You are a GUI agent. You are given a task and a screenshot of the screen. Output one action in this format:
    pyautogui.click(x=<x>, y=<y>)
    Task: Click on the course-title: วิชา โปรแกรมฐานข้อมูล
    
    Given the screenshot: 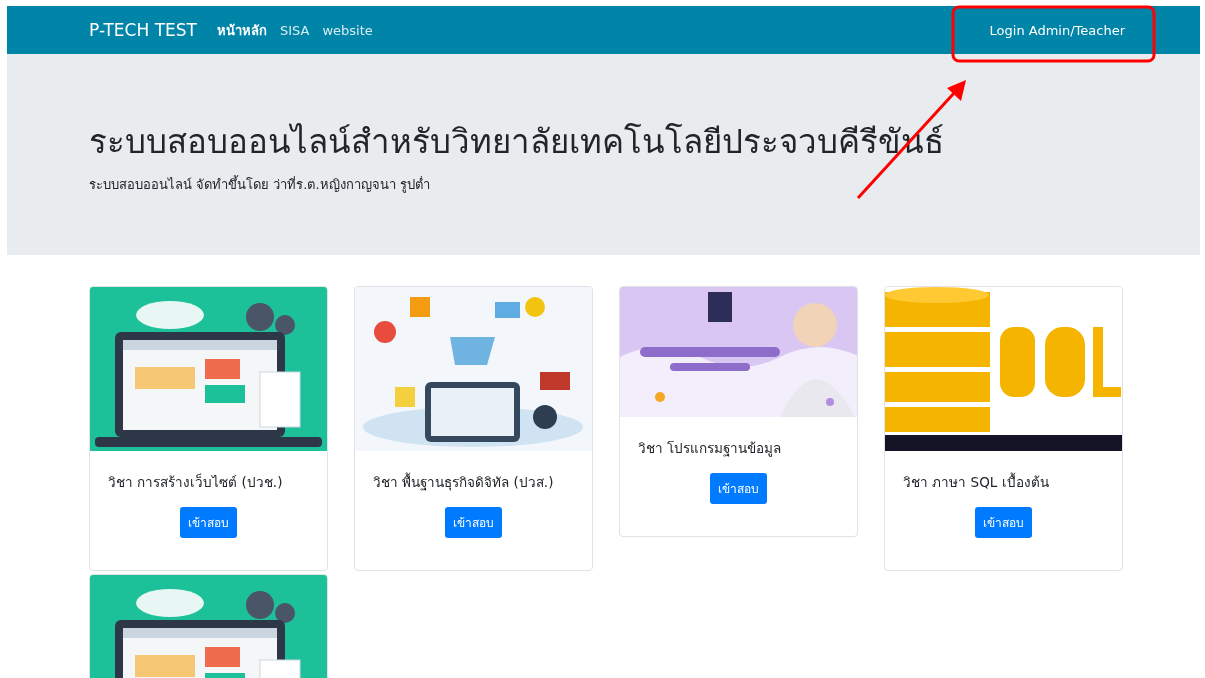 What is the action you would take?
    pyautogui.click(x=710, y=449)
    